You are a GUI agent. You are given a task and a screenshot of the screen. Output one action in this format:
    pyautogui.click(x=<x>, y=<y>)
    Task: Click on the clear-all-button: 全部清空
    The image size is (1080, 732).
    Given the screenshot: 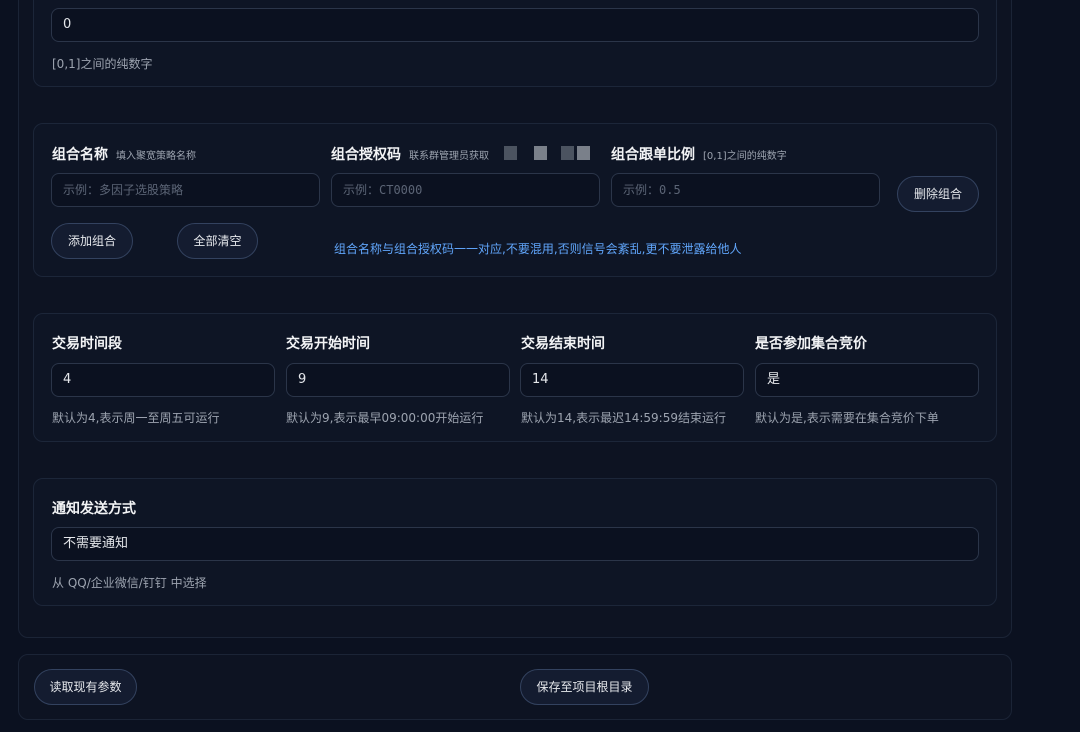 What is the action you would take?
    pyautogui.click(x=217, y=241)
    